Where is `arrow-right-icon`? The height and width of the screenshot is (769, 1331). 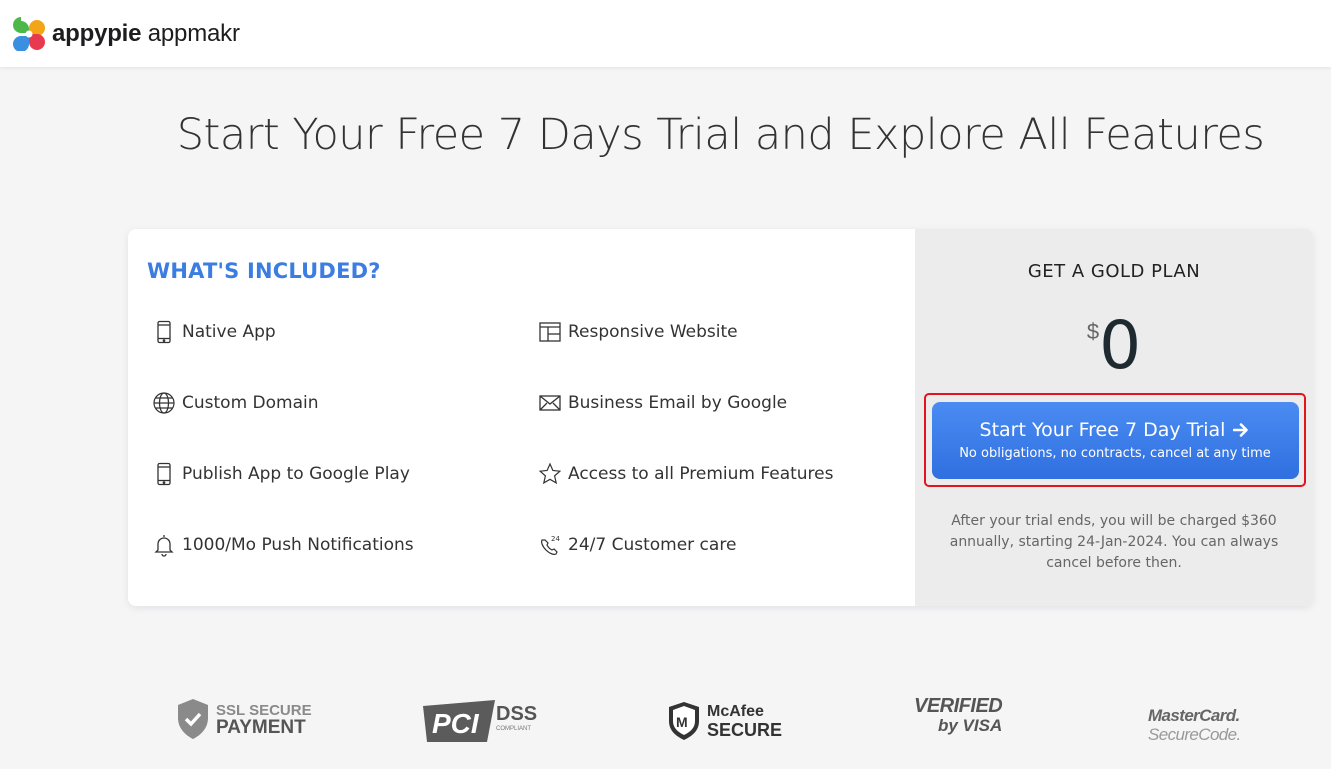 arrow-right-icon is located at coordinates (1241, 430).